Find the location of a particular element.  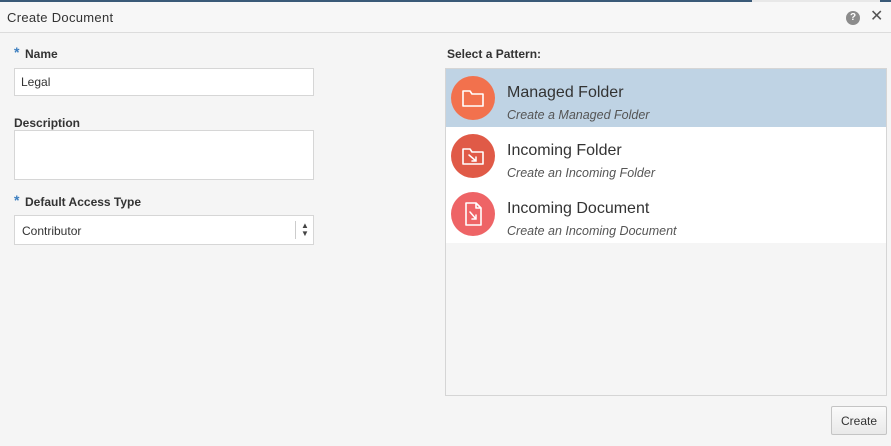

access-type-value: Contributor is located at coordinates (52, 231).